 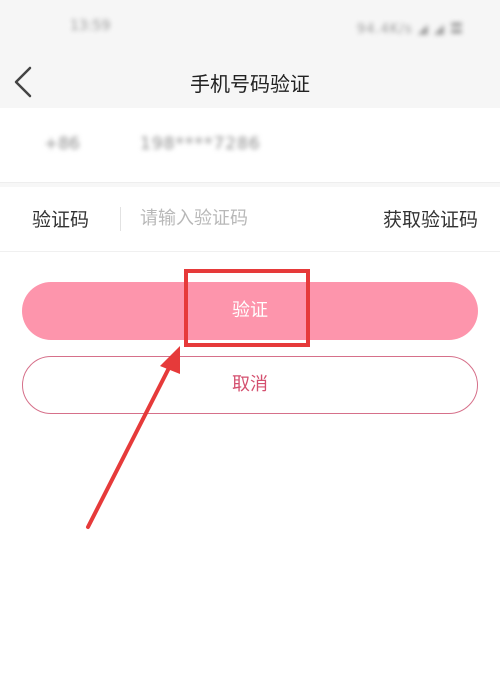 I want to click on page-title: 手机号码验证, so click(x=250, y=84).